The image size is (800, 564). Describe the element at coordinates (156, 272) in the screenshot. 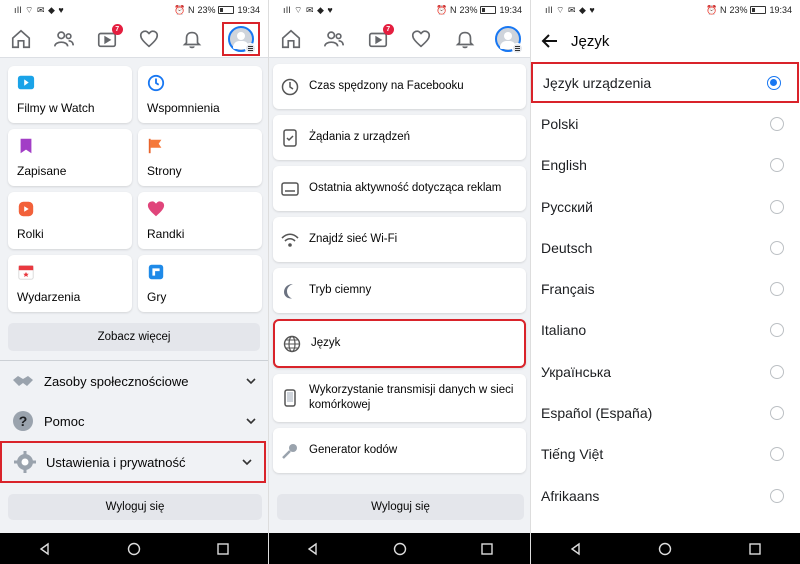

I see `gaming-icon` at that location.